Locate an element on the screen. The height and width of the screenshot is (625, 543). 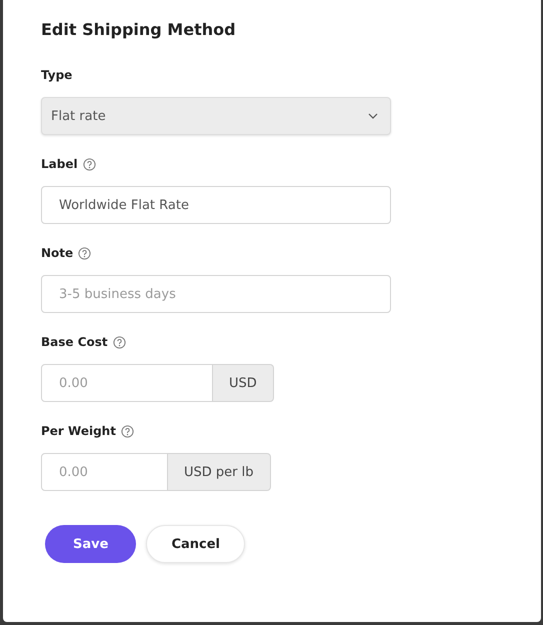
field-label: Label is located at coordinates (59, 164).